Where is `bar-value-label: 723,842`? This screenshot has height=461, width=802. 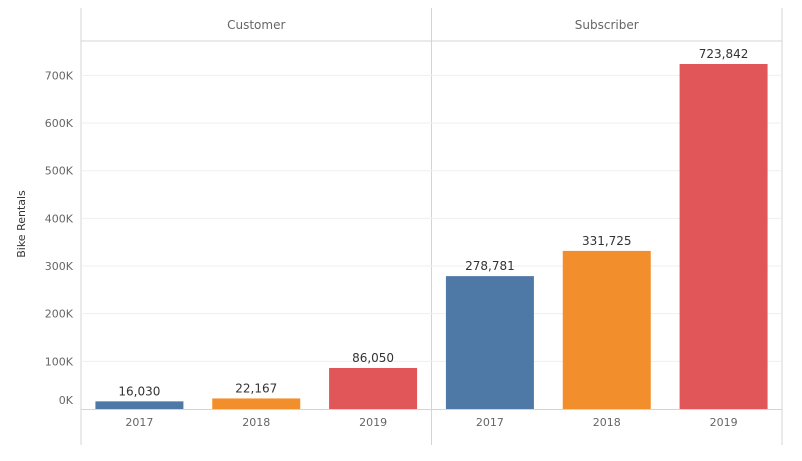
bar-value-label: 723,842 is located at coordinates (724, 54).